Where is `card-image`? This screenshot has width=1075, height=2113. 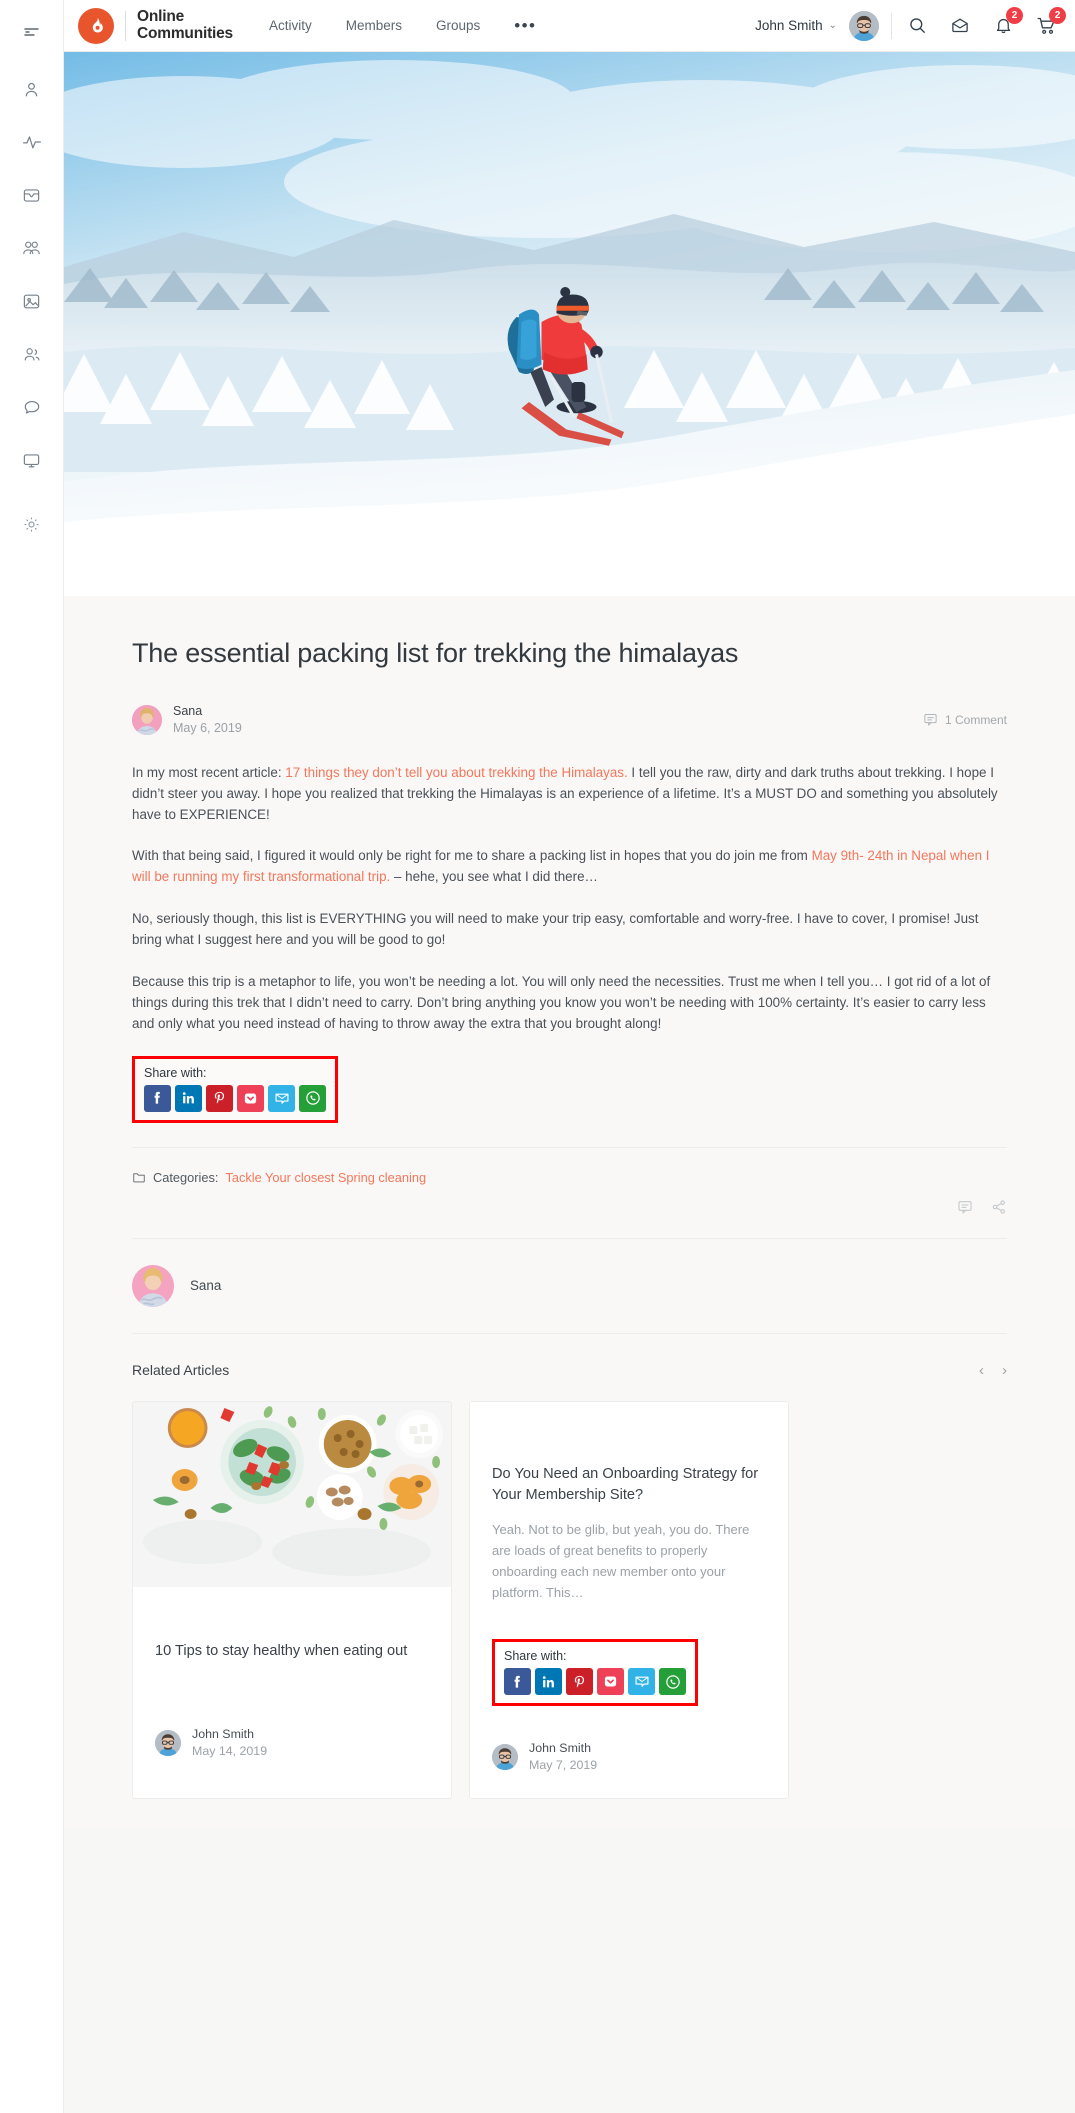
card-image is located at coordinates (292, 1494).